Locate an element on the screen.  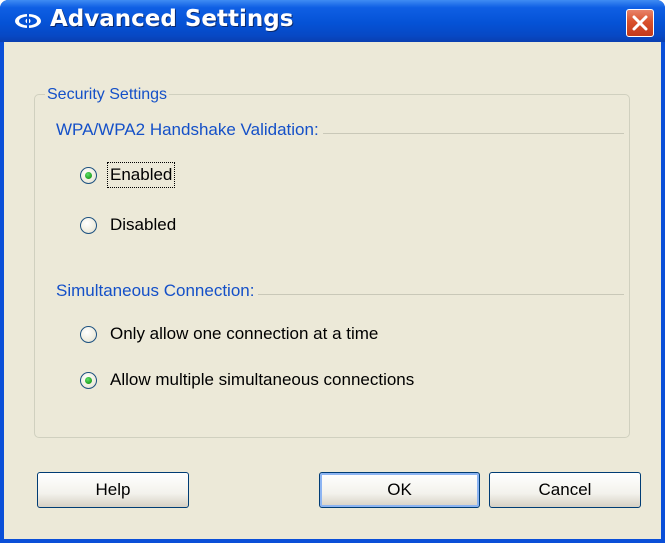
handshake-section-title: WPA/WPA2 Handshake Validation: is located at coordinates (189, 130).